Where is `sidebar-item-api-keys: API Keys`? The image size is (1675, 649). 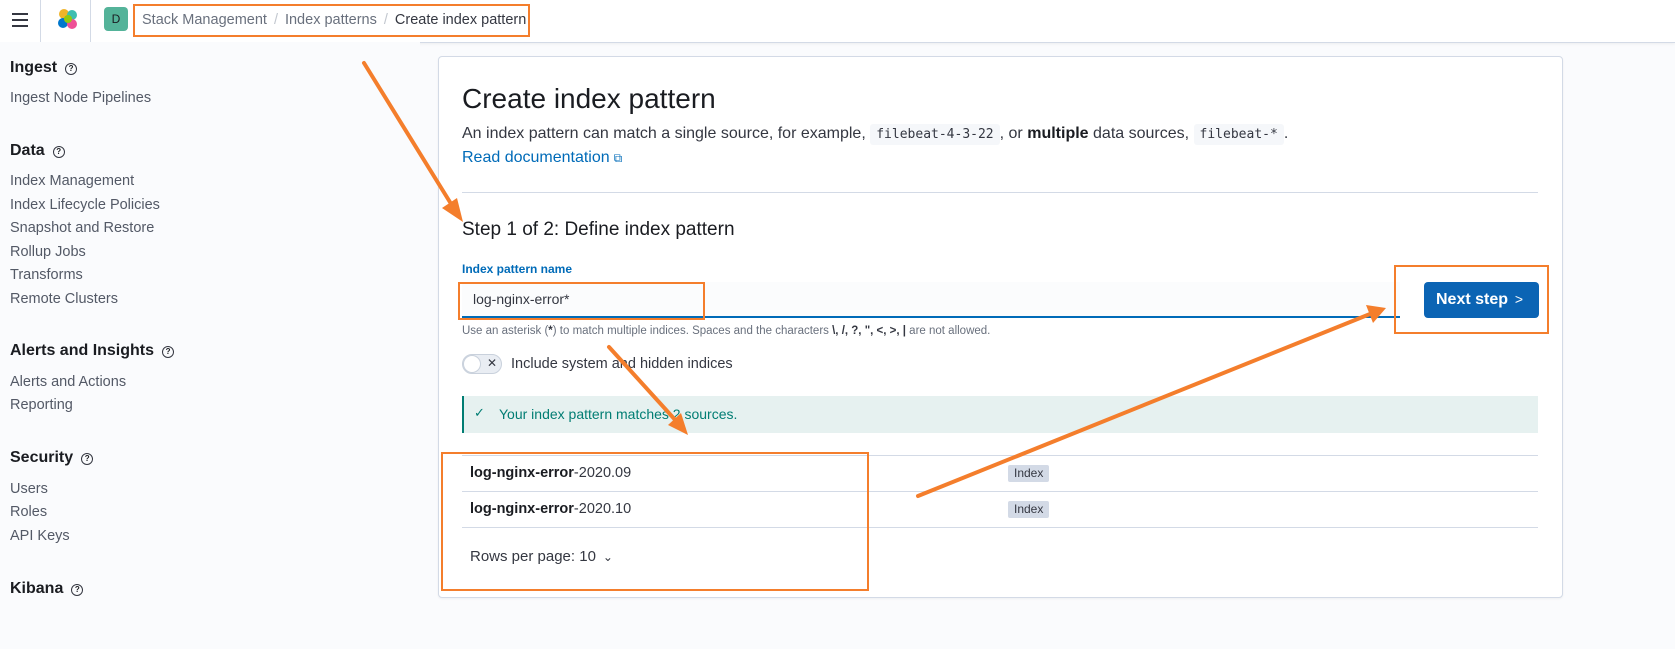 sidebar-item-api-keys: API Keys is located at coordinates (40, 536).